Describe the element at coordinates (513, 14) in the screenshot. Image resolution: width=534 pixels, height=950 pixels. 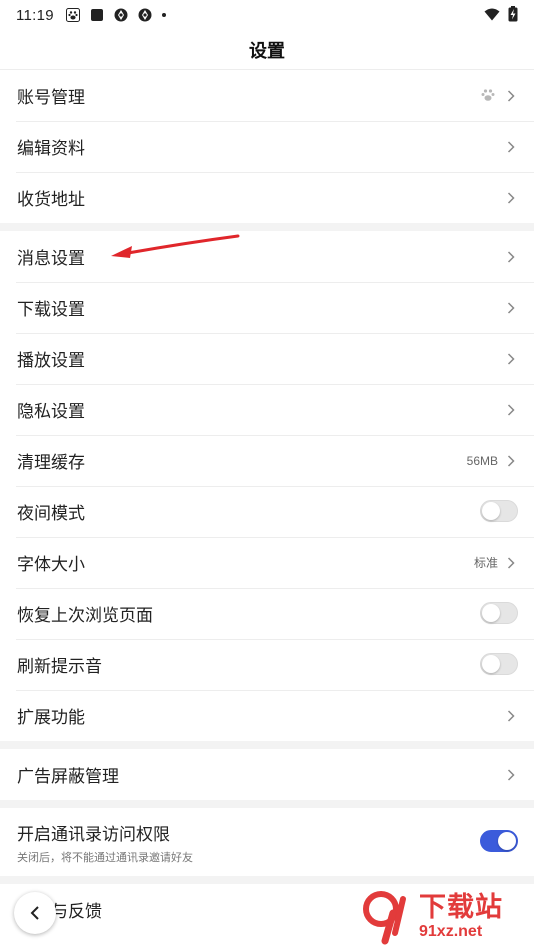
I see `battery-charging-icon` at that location.